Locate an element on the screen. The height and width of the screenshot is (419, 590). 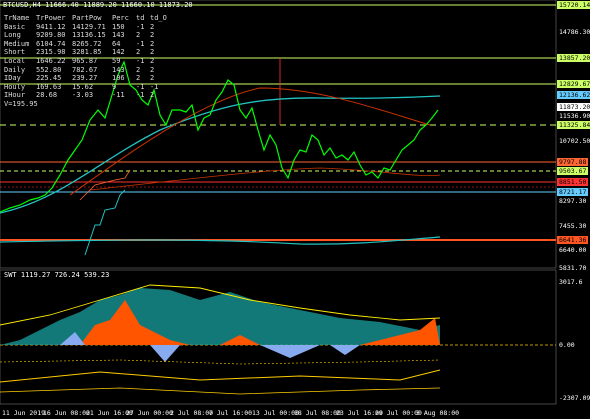
date-axis-label: 18 Jul 08:00 is located at coordinates (317, 413).